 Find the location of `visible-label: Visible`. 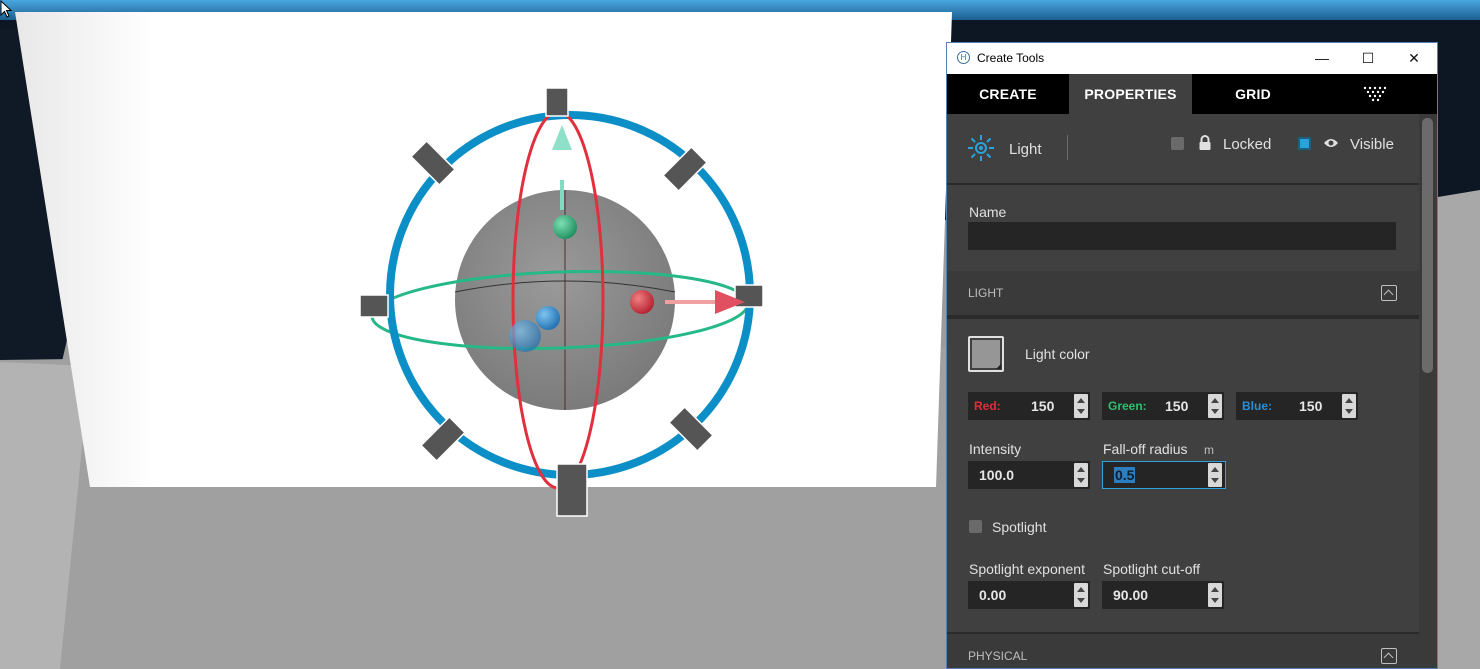

visible-label: Visible is located at coordinates (1372, 144).